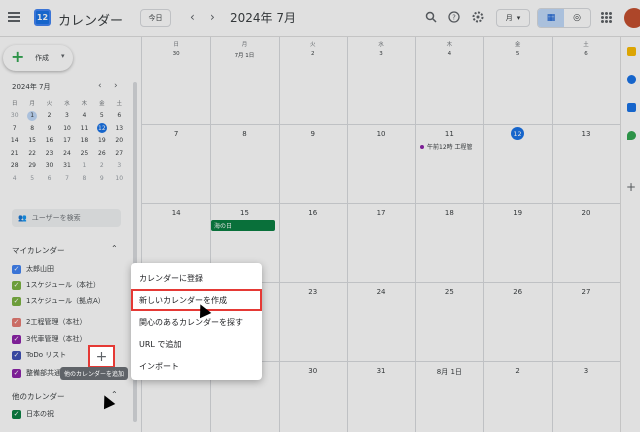  What do you see at coordinates (14, 17) in the screenshot?
I see `main-menu-icon` at bounding box center [14, 17].